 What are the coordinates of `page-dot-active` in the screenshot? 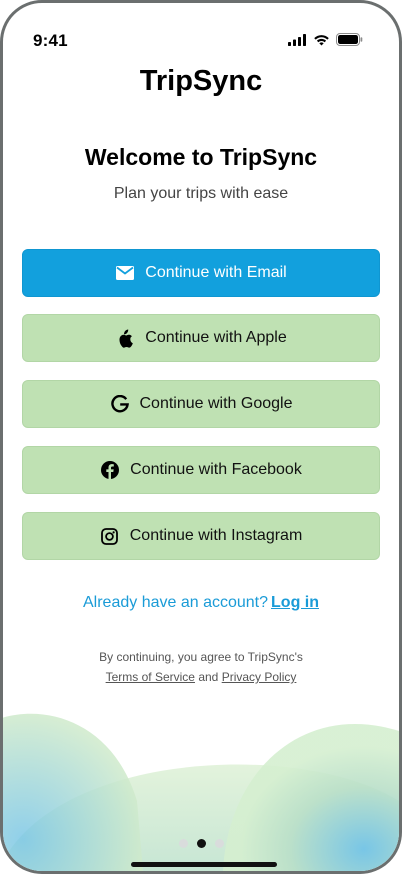 It's located at (201, 843).